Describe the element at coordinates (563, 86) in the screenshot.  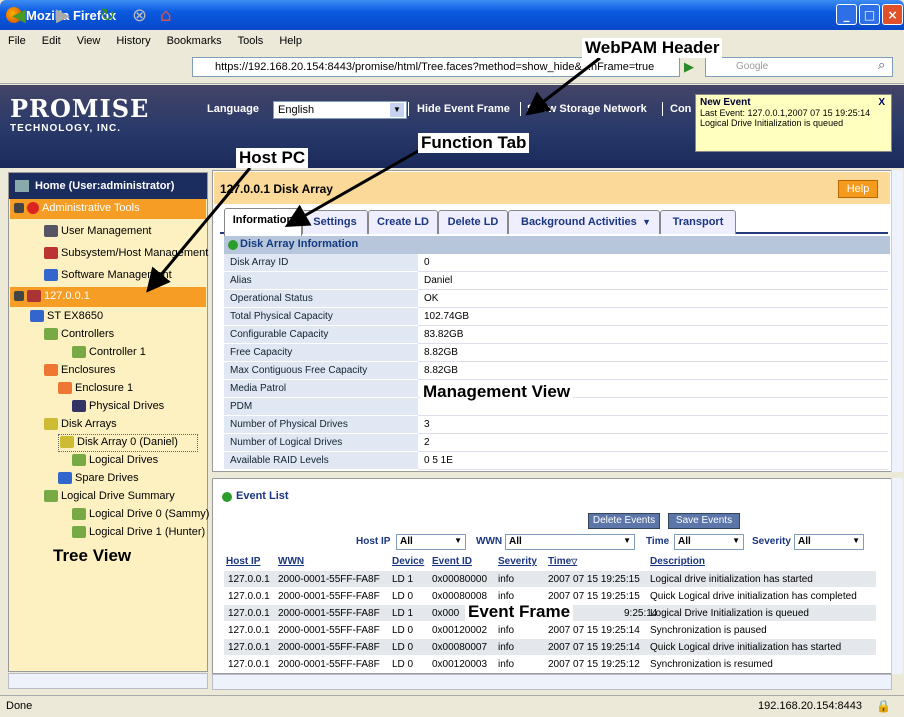
I see `webpam-arrow` at that location.